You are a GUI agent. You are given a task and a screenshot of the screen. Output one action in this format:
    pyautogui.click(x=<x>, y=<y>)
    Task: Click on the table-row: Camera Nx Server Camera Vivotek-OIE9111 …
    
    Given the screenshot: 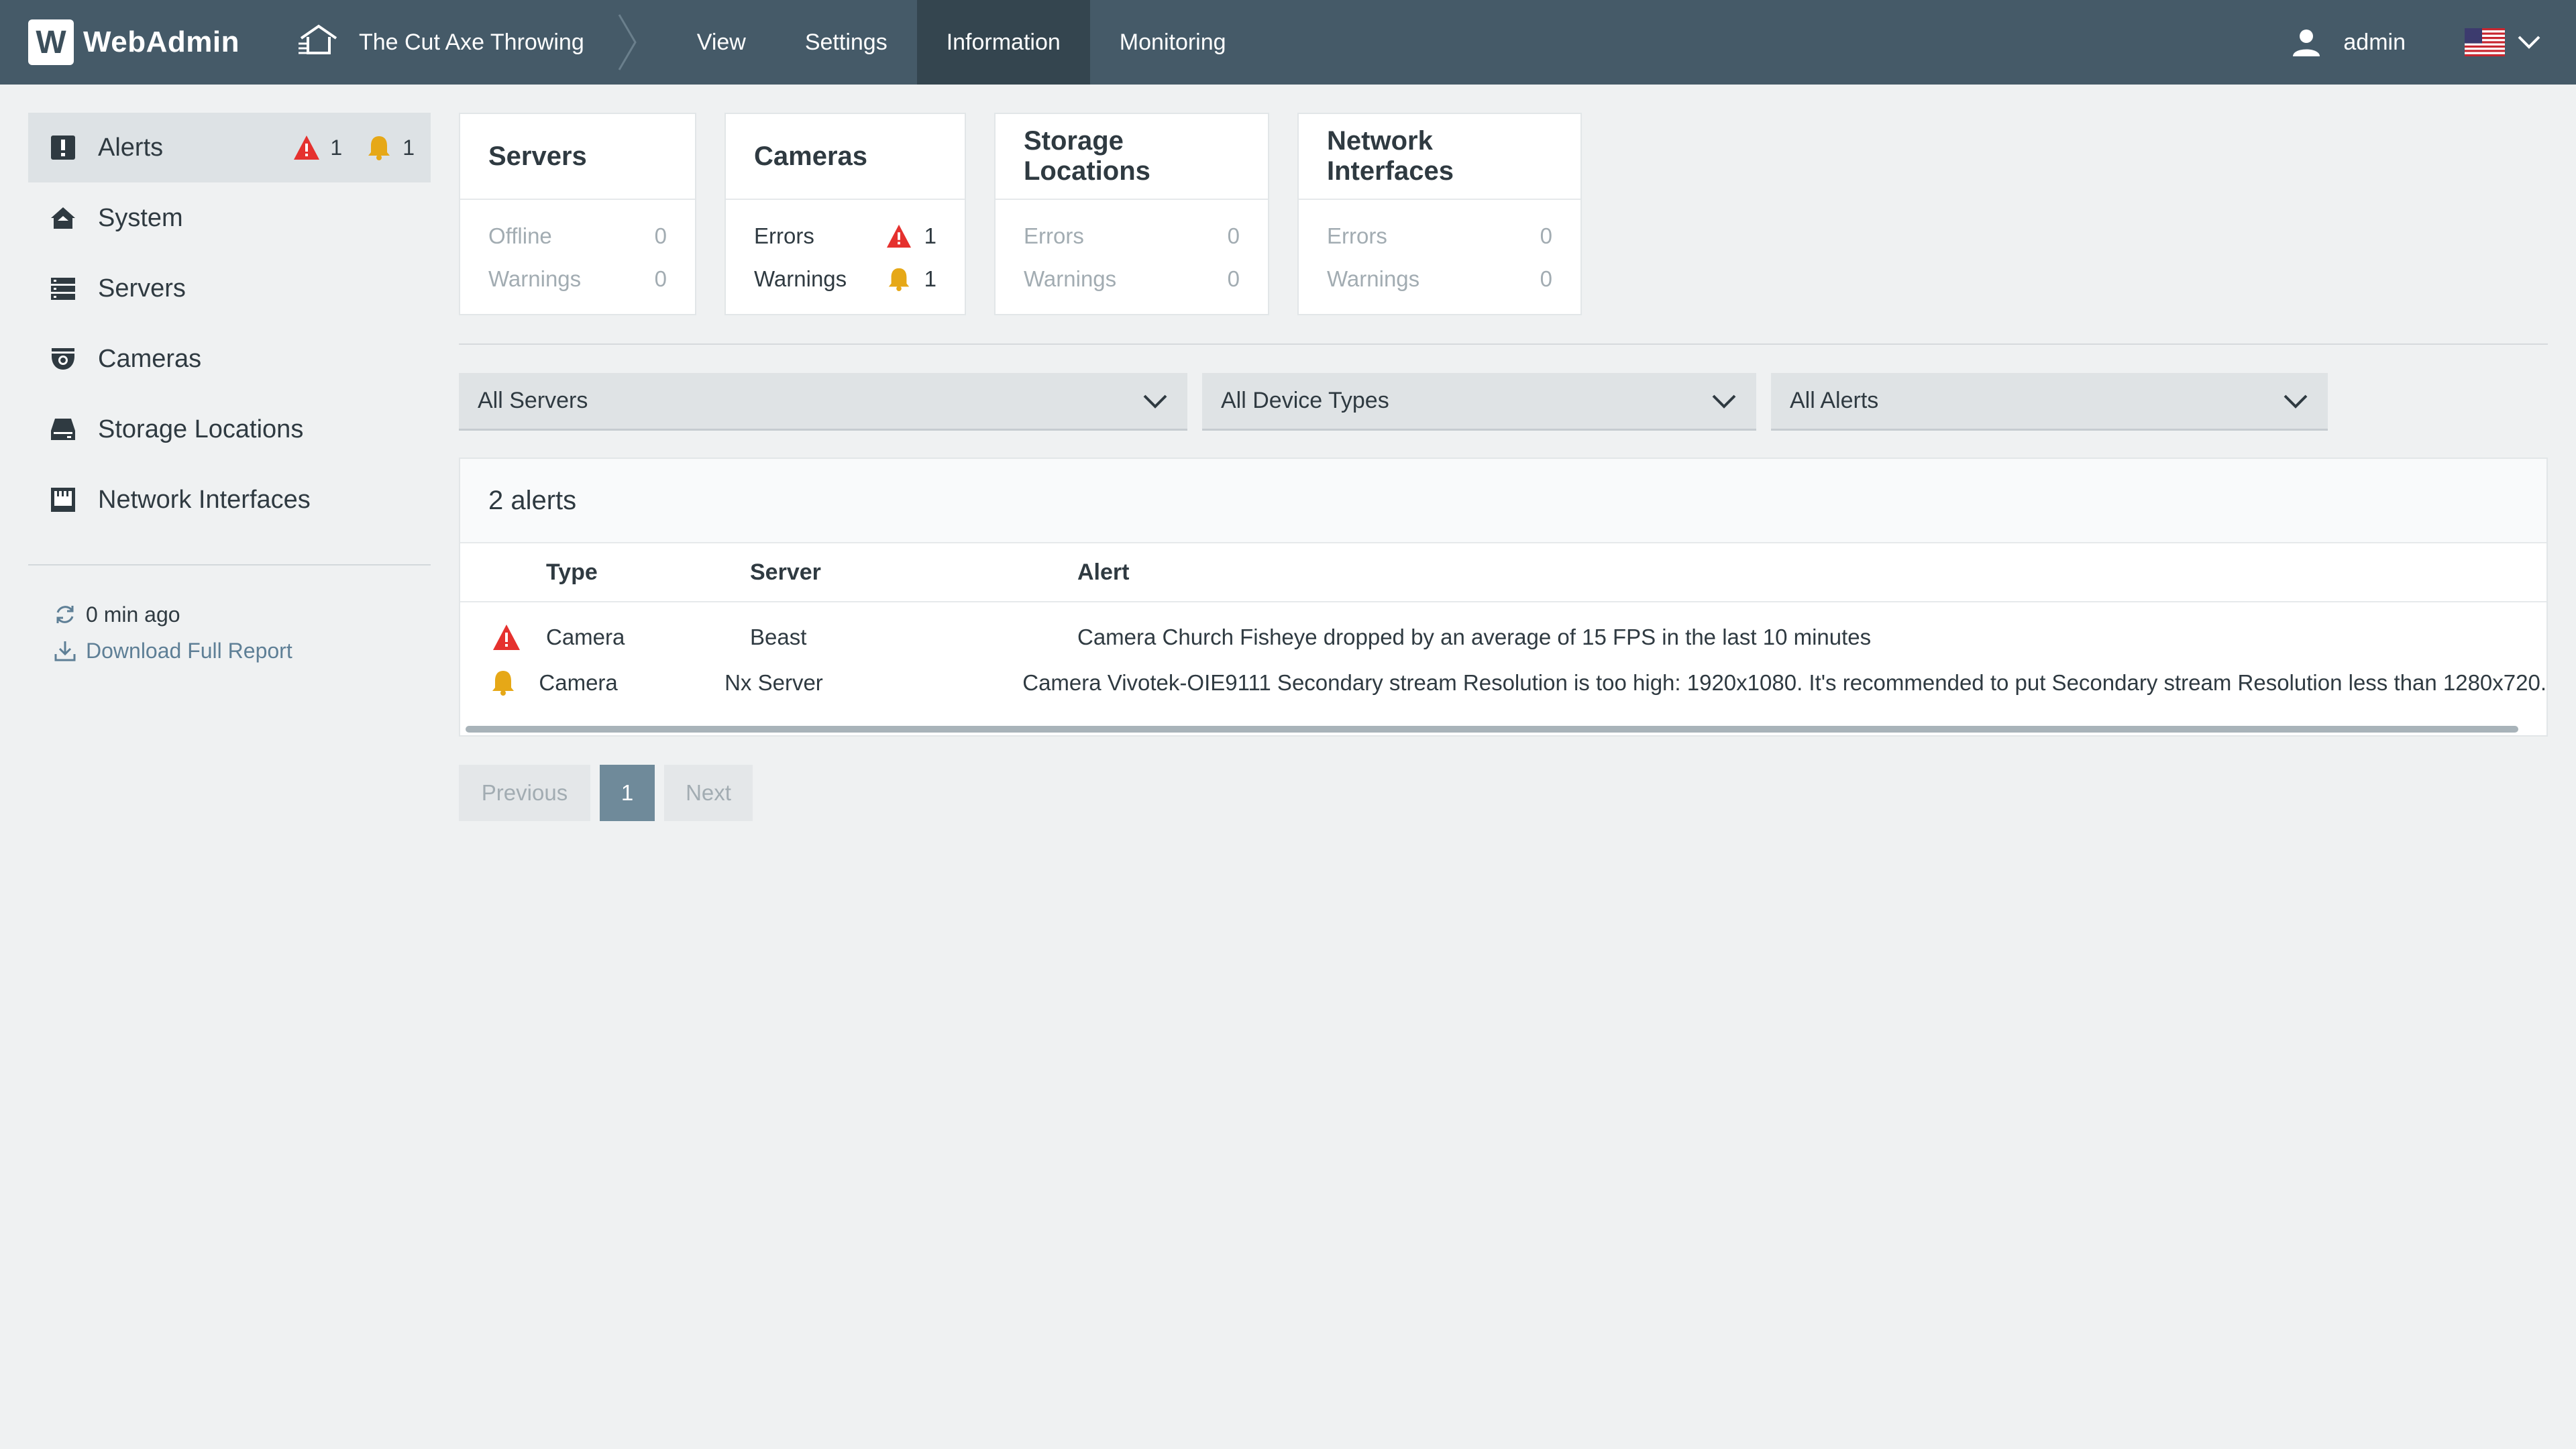 What is the action you would take?
    pyautogui.click(x=1503, y=683)
    